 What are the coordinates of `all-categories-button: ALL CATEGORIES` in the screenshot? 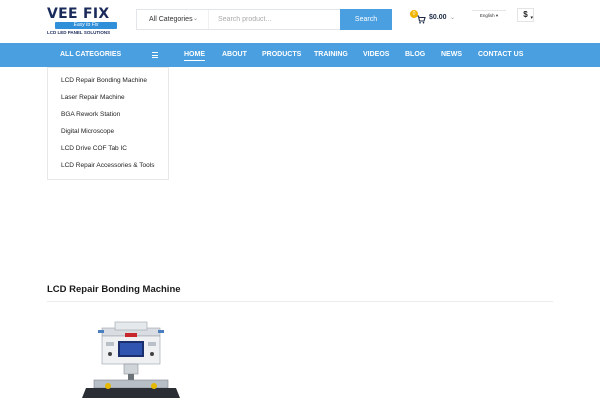 It's located at (107, 55).